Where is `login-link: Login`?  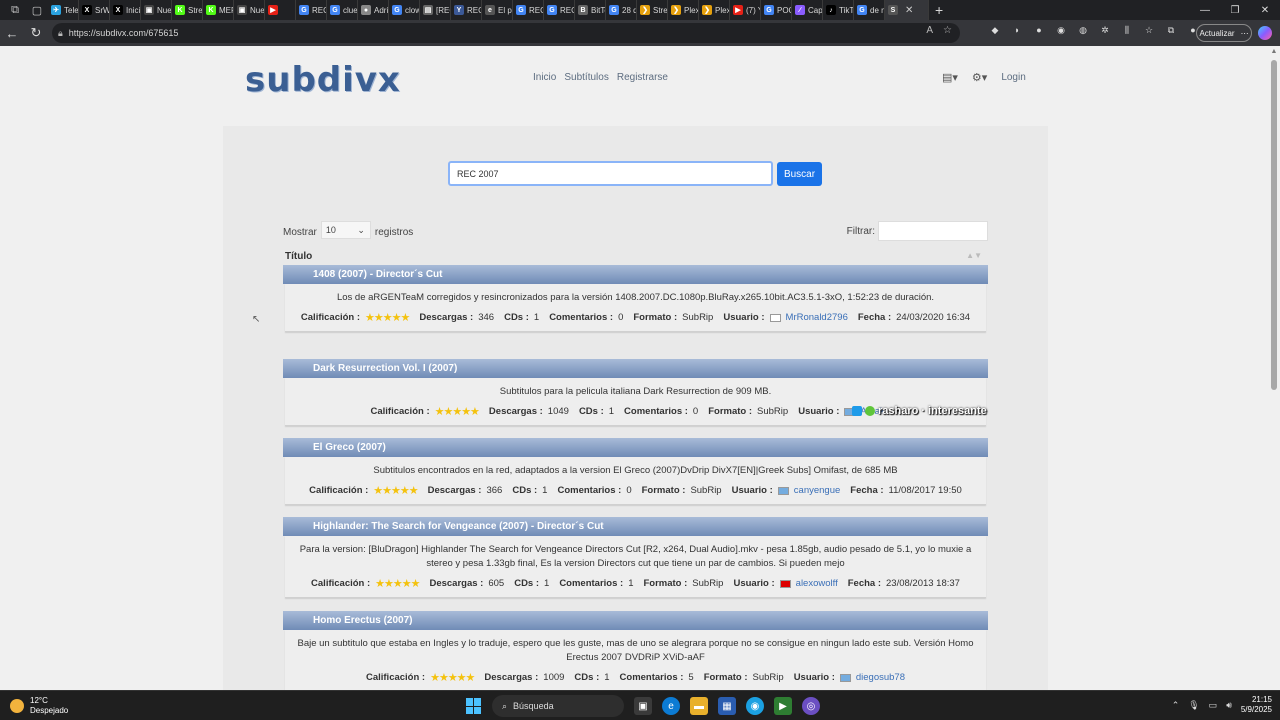 login-link: Login is located at coordinates (1013, 77).